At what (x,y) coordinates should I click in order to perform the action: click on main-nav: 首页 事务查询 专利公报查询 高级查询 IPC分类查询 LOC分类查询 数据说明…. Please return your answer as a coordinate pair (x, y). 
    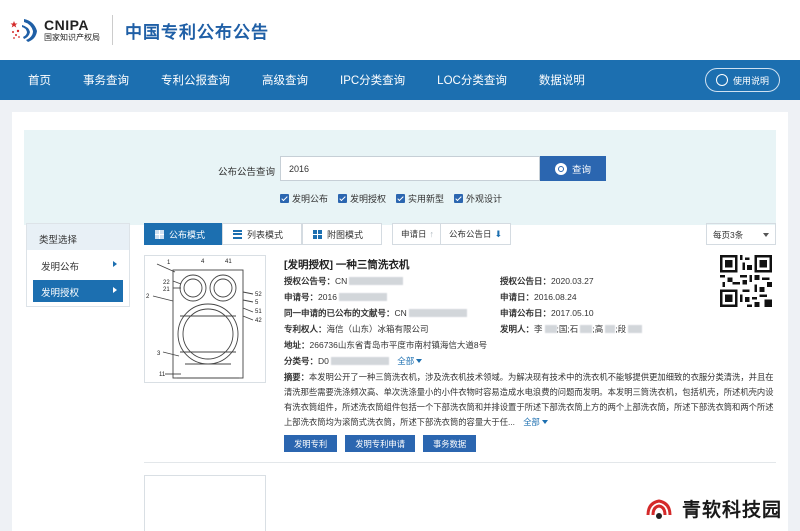
    Looking at the image, I should click on (400, 80).